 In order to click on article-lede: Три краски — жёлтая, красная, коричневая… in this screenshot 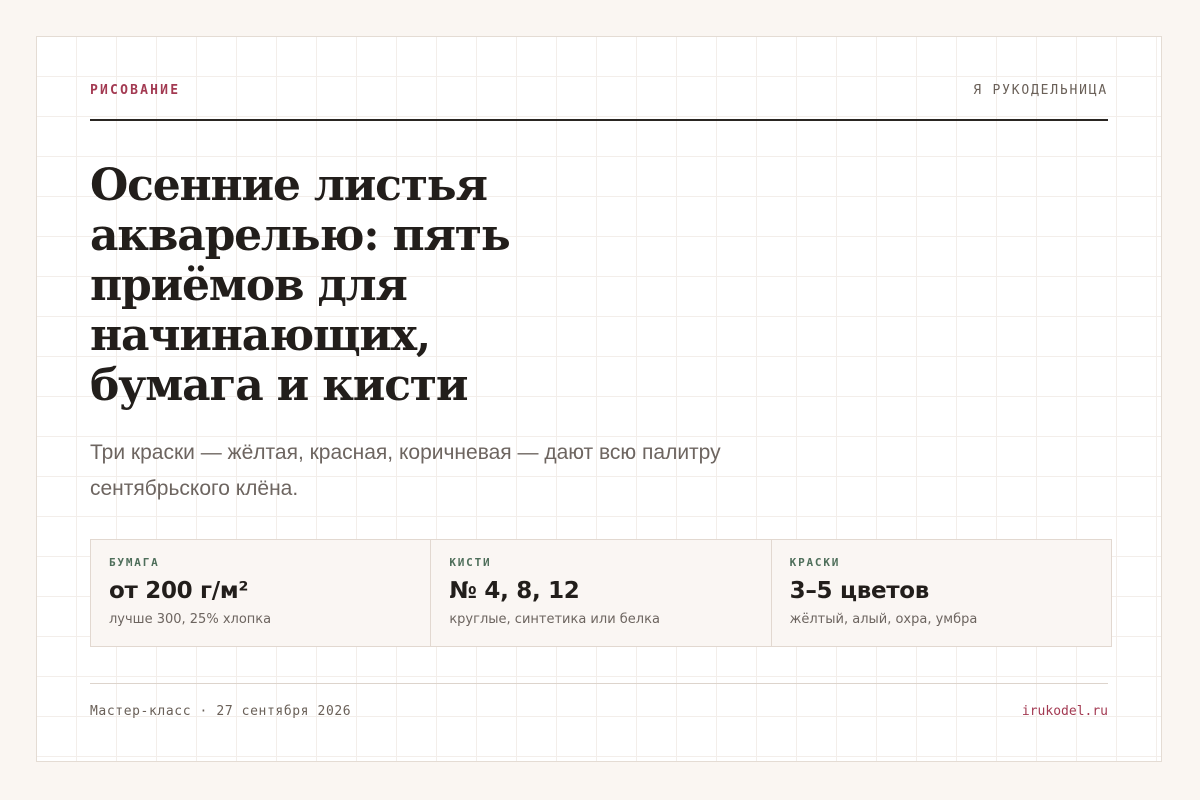, I will do `click(405, 470)`.